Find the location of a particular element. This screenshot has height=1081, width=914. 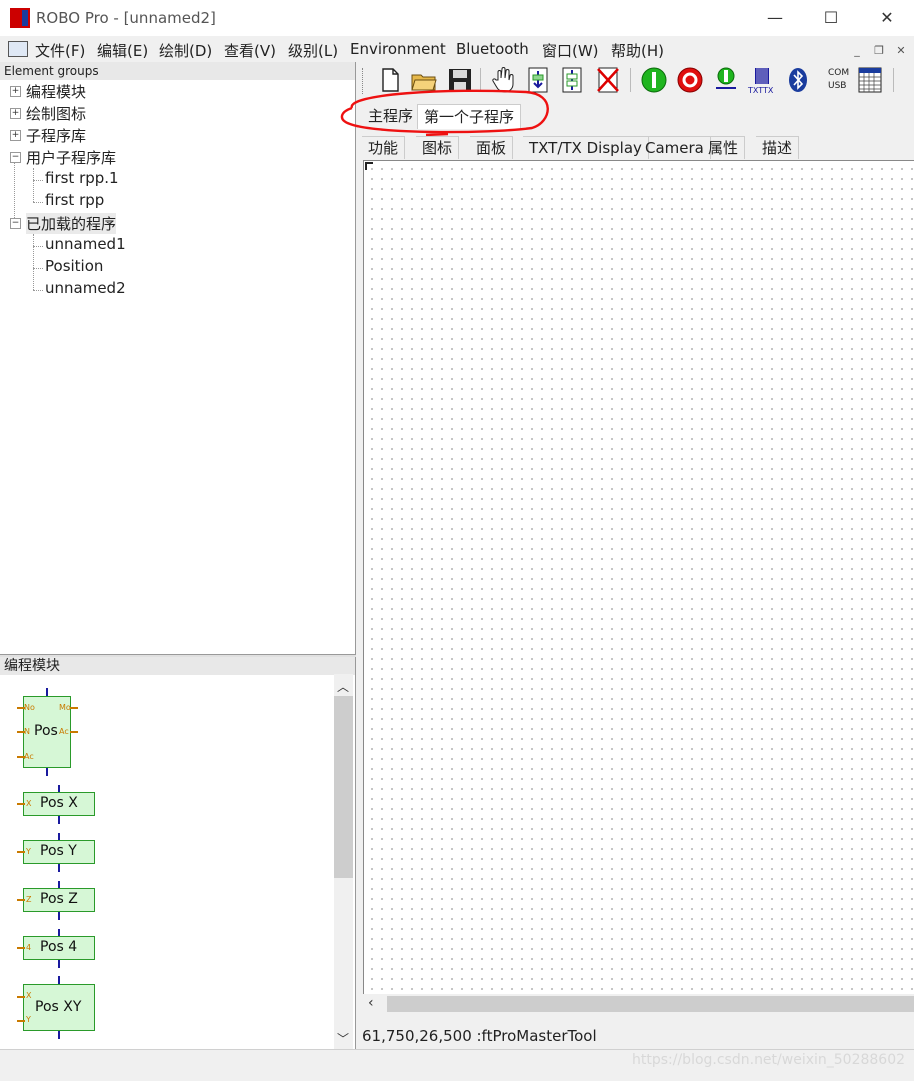

pin-label: Ac is located at coordinates (29, 756).